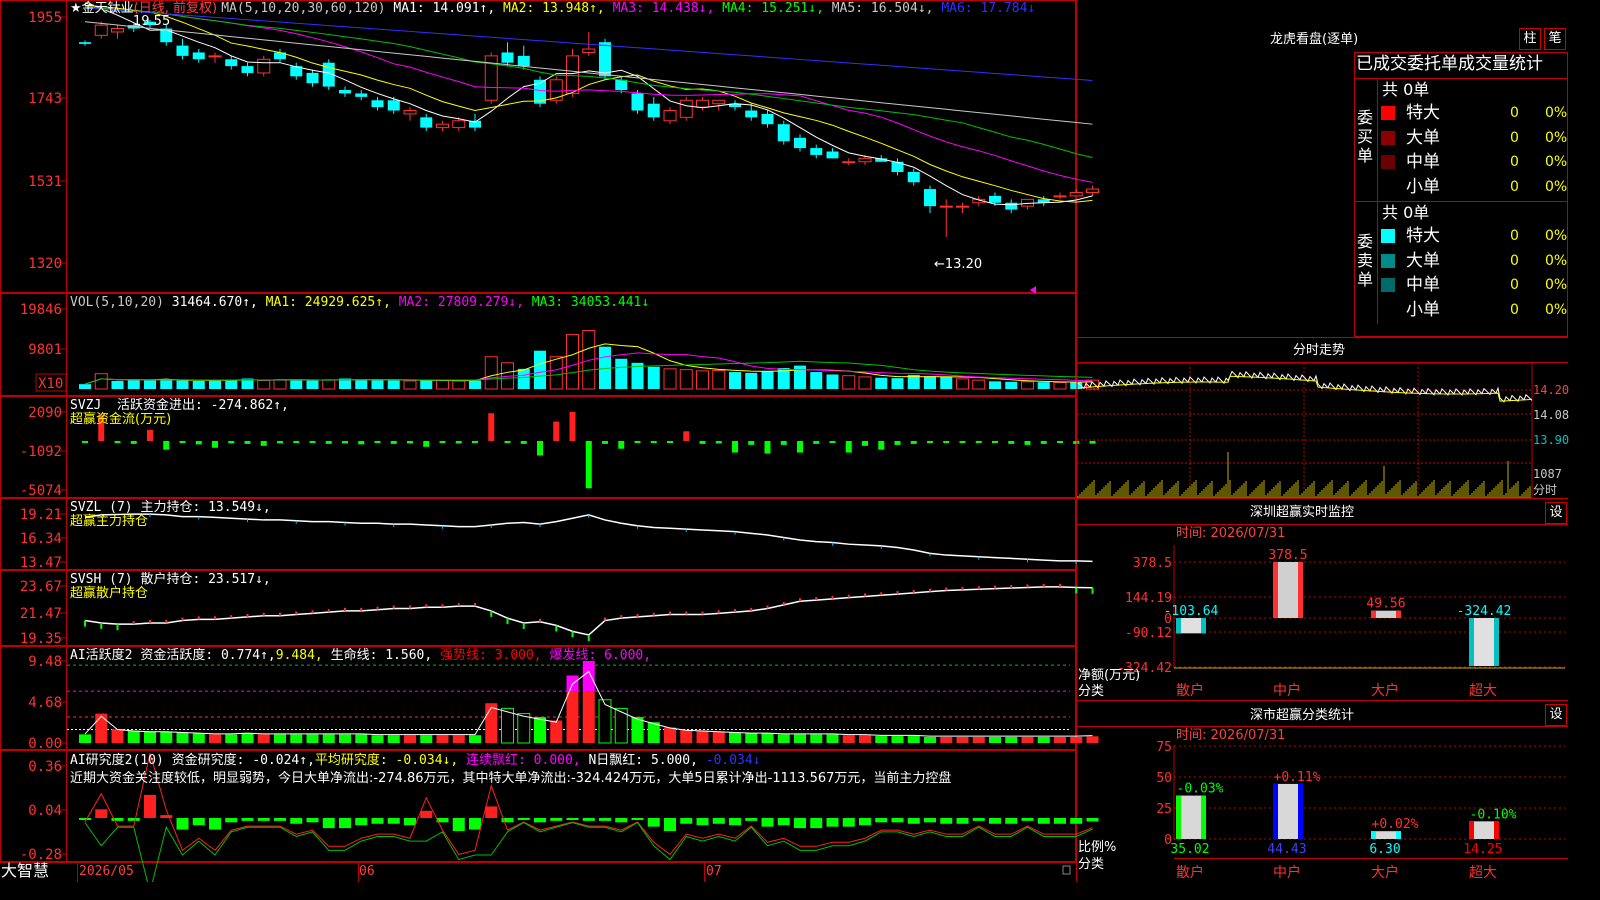 Image resolution: width=1600 pixels, height=900 pixels. Describe the element at coordinates (107, 8) in the screenshot. I see `stock-name: 金天钛业` at that location.